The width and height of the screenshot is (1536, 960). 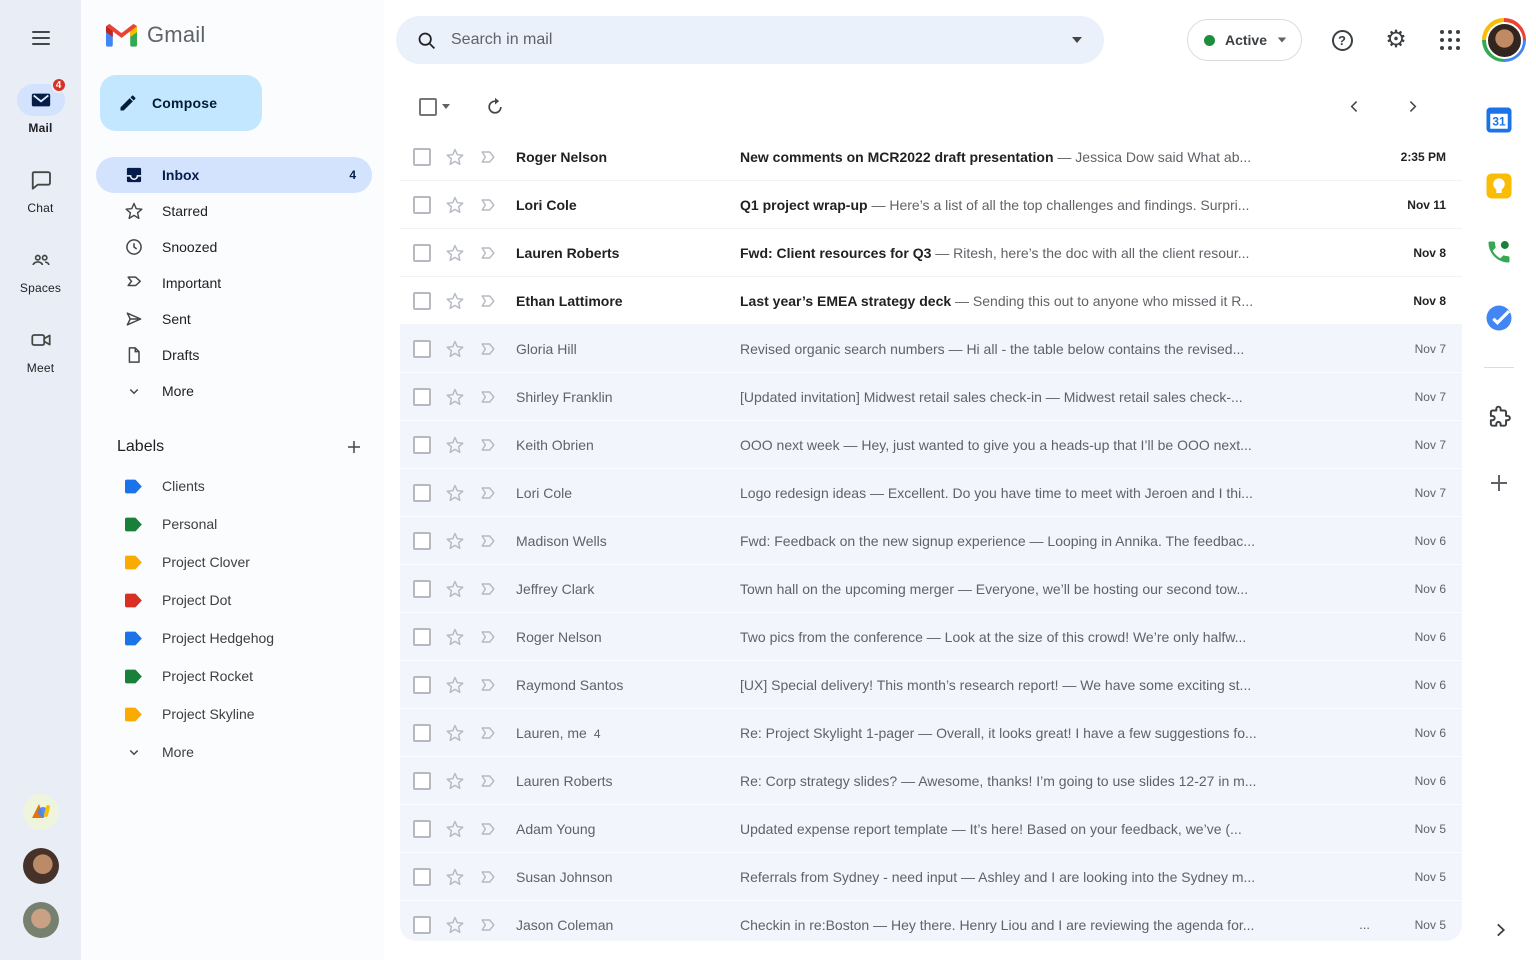 I want to click on search-options-caret-icon, so click(x=1077, y=40).